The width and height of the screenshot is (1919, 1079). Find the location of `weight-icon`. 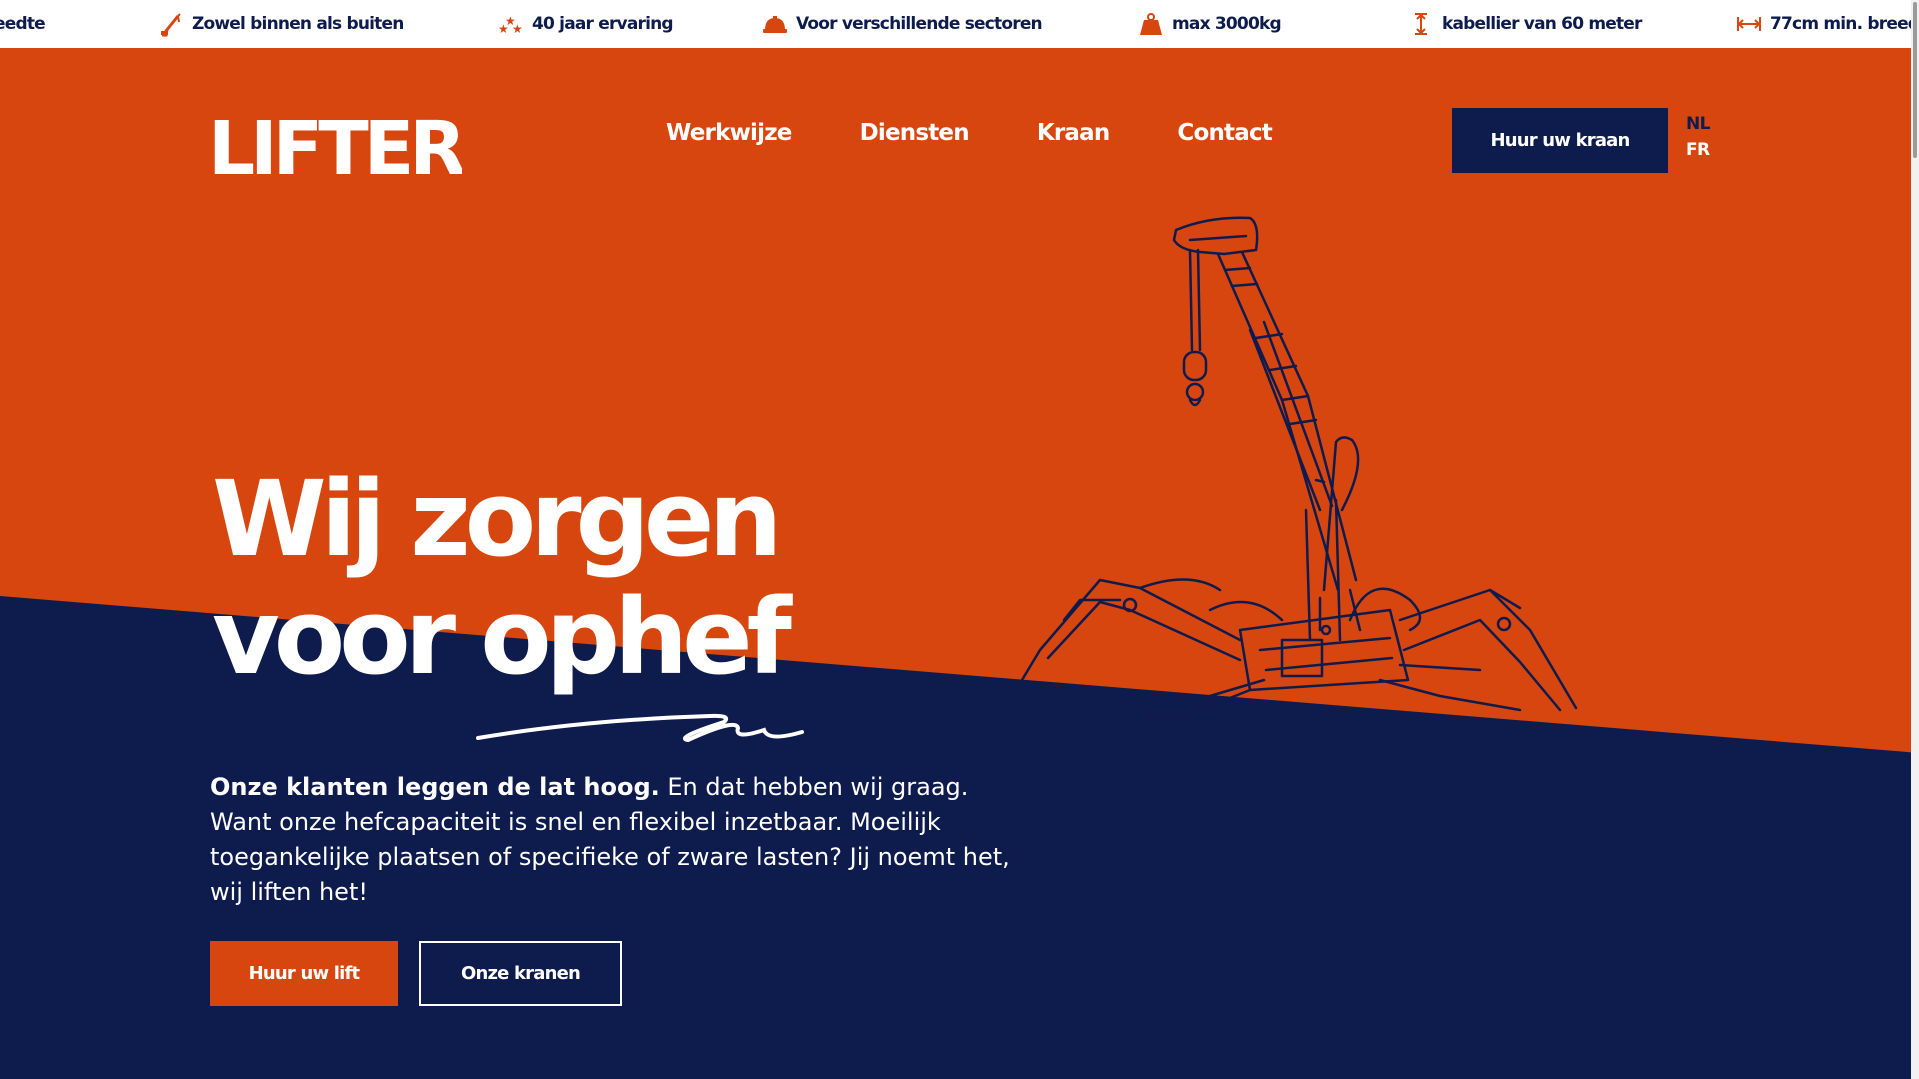

weight-icon is located at coordinates (1151, 24).